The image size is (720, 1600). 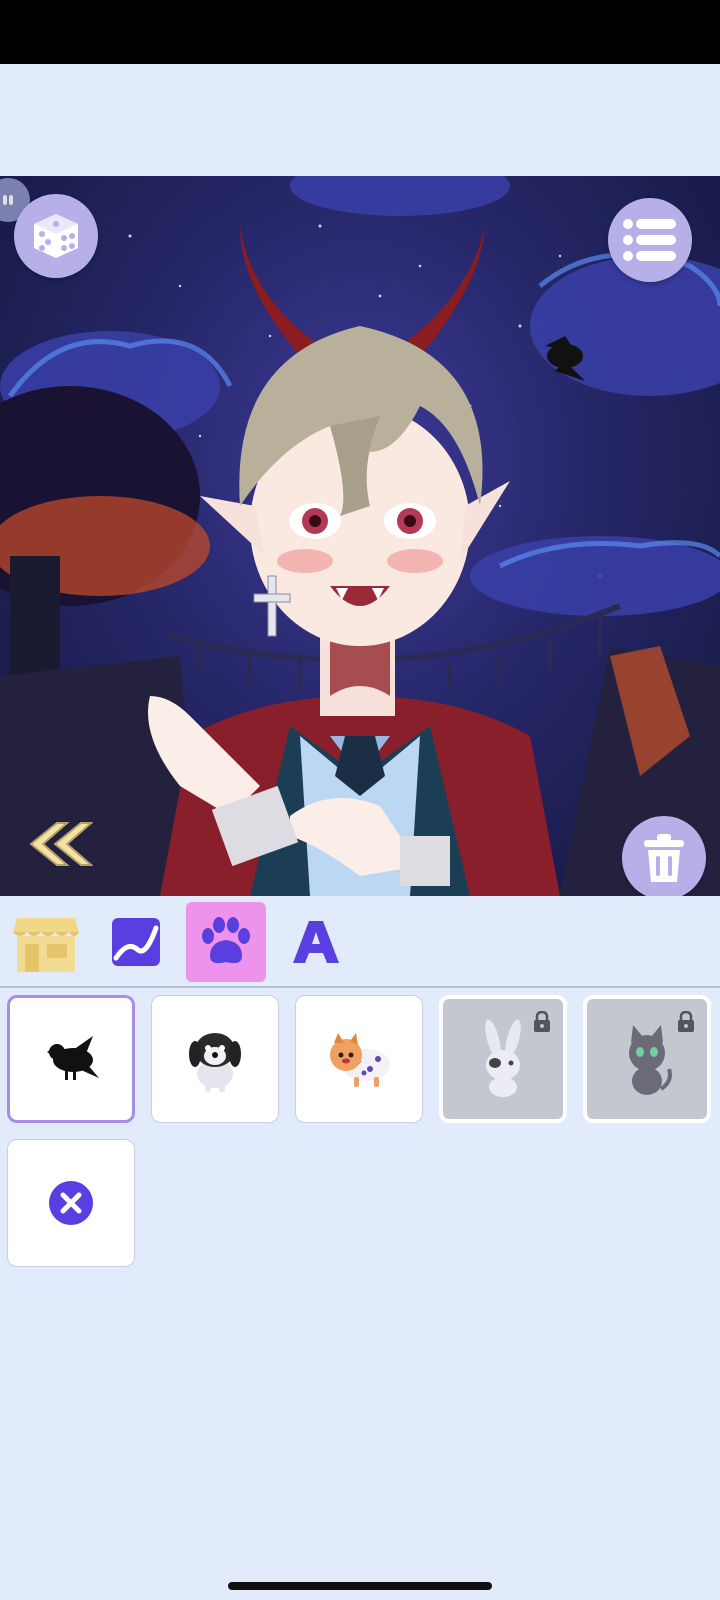 I want to click on paw-icon, so click(x=226, y=940).